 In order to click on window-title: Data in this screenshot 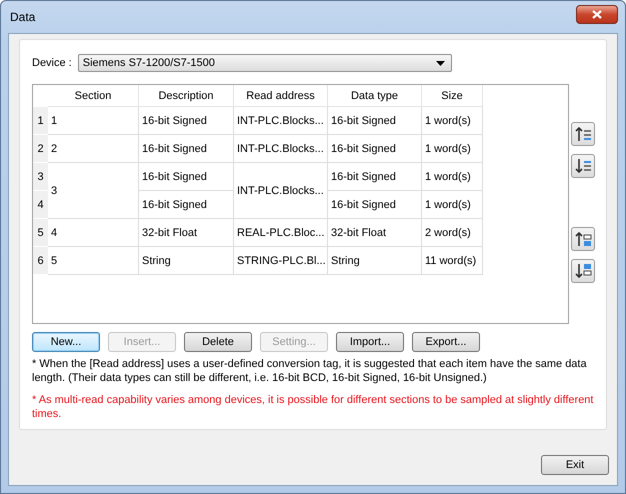, I will do `click(22, 17)`.